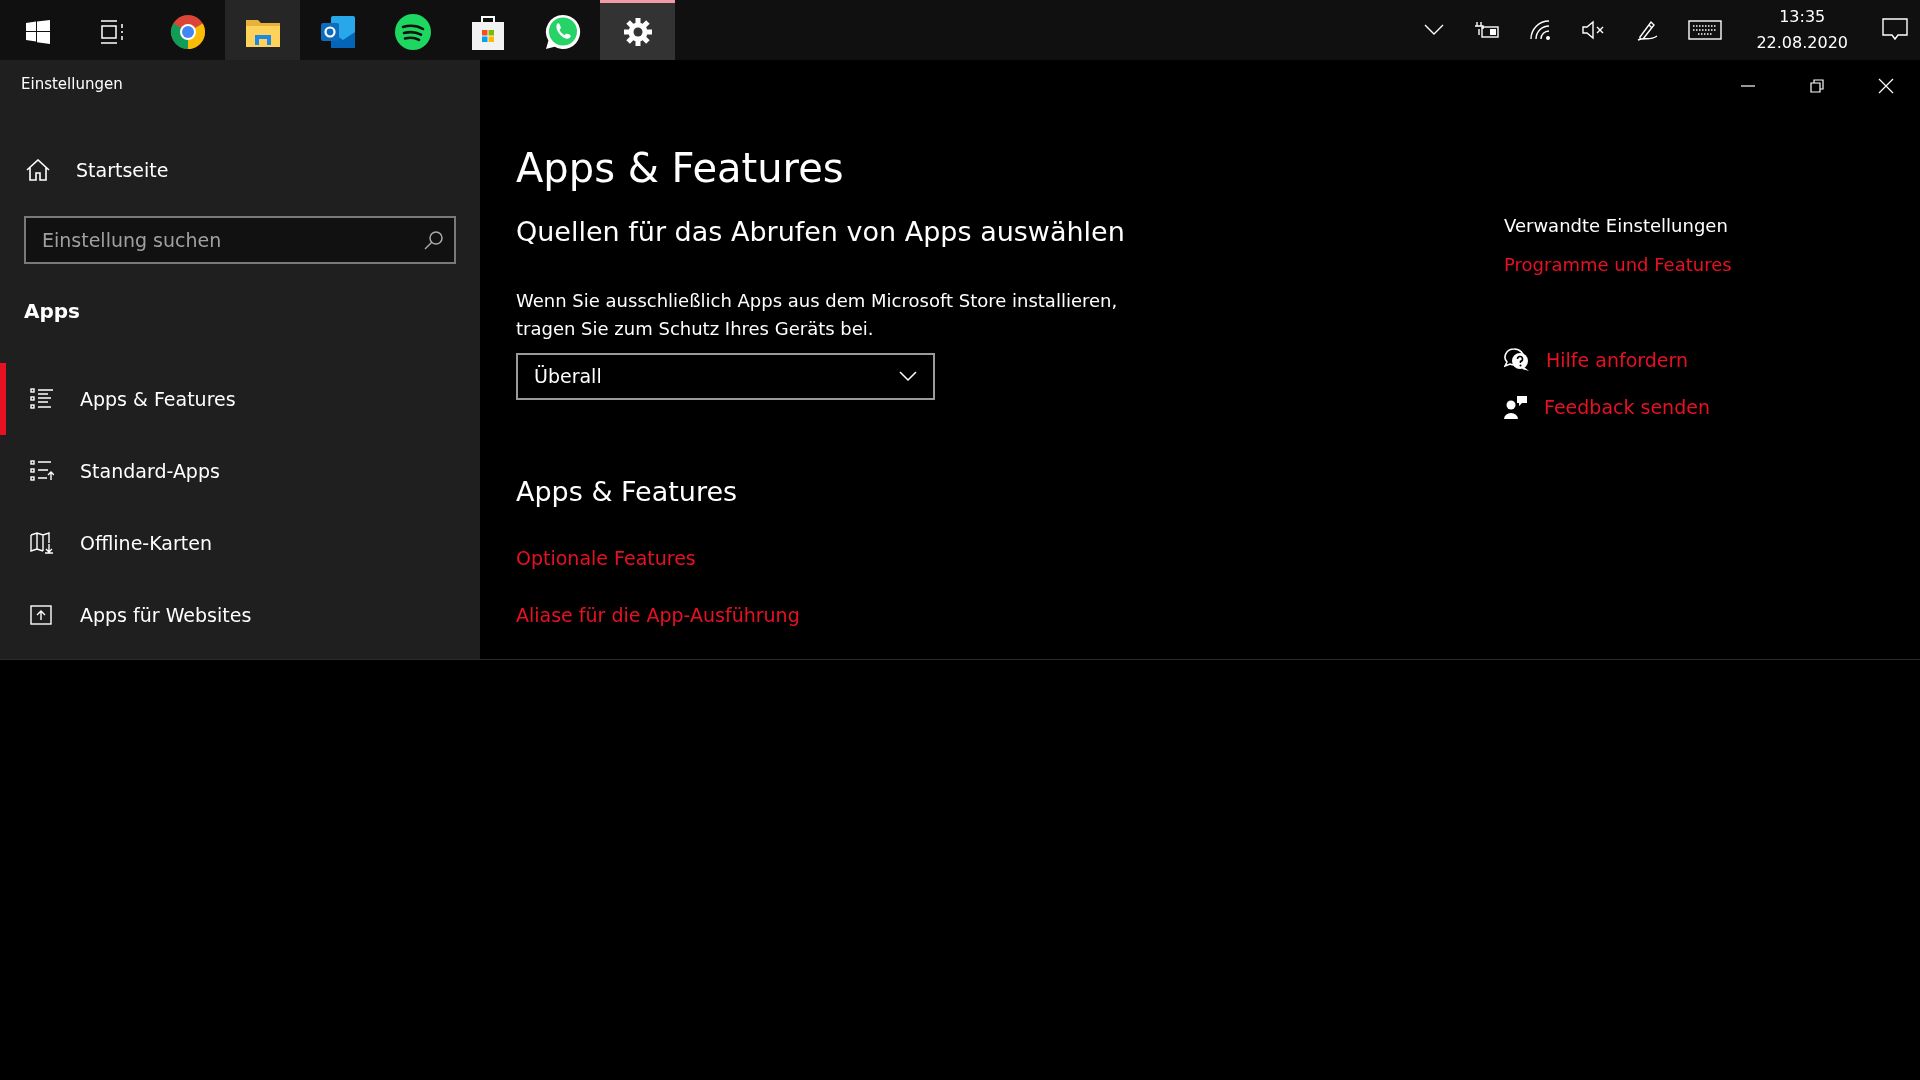 The height and width of the screenshot is (1080, 1920). I want to click on link: Programme und Features, so click(1618, 264).